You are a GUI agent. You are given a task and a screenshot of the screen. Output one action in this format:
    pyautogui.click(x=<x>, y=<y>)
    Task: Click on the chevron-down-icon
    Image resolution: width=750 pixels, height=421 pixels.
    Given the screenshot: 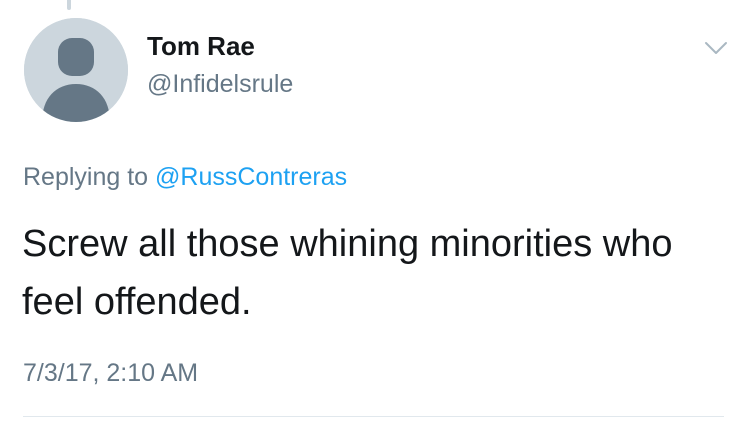 What is the action you would take?
    pyautogui.click(x=716, y=48)
    